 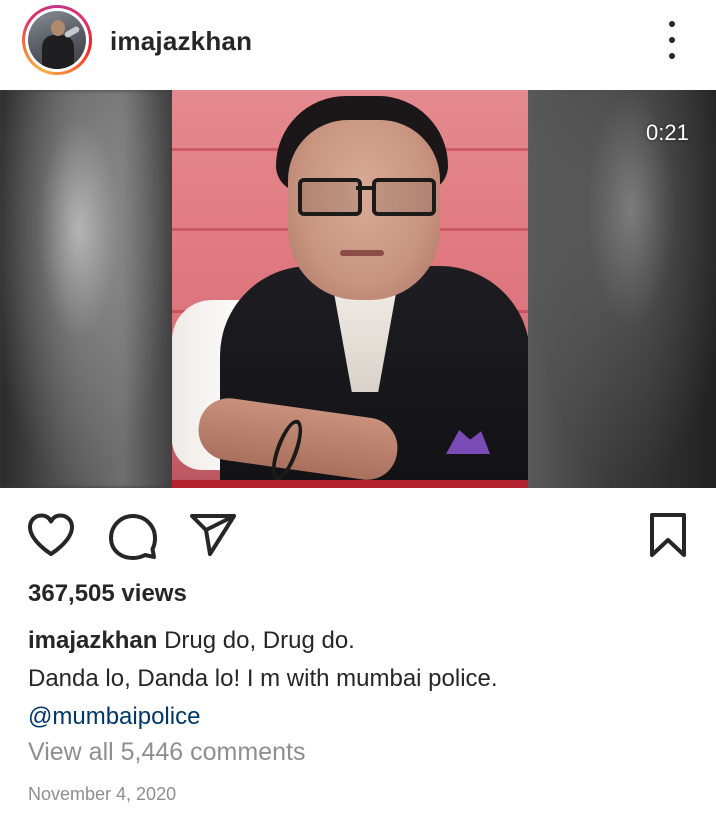 What do you see at coordinates (358, 533) in the screenshot?
I see `post-actions` at bounding box center [358, 533].